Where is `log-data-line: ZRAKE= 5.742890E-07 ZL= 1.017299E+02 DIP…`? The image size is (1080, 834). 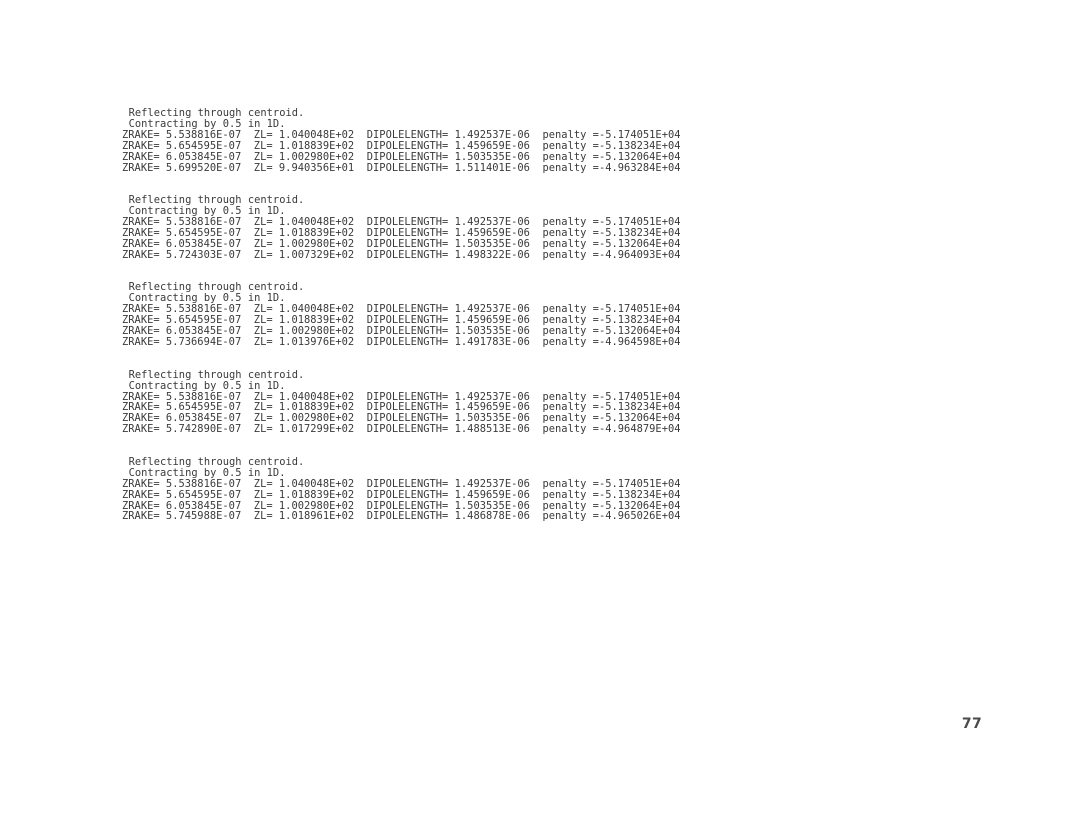
log-data-line: ZRAKE= 5.742890E-07 ZL= 1.017299E+02 DIP… is located at coordinates (401, 429).